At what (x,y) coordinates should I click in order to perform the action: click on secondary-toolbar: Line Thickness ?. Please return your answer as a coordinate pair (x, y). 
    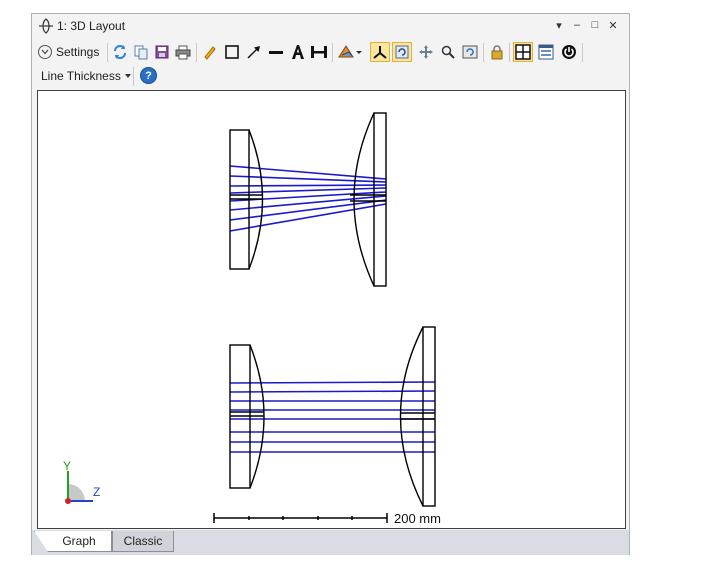
    Looking at the image, I should click on (330, 77).